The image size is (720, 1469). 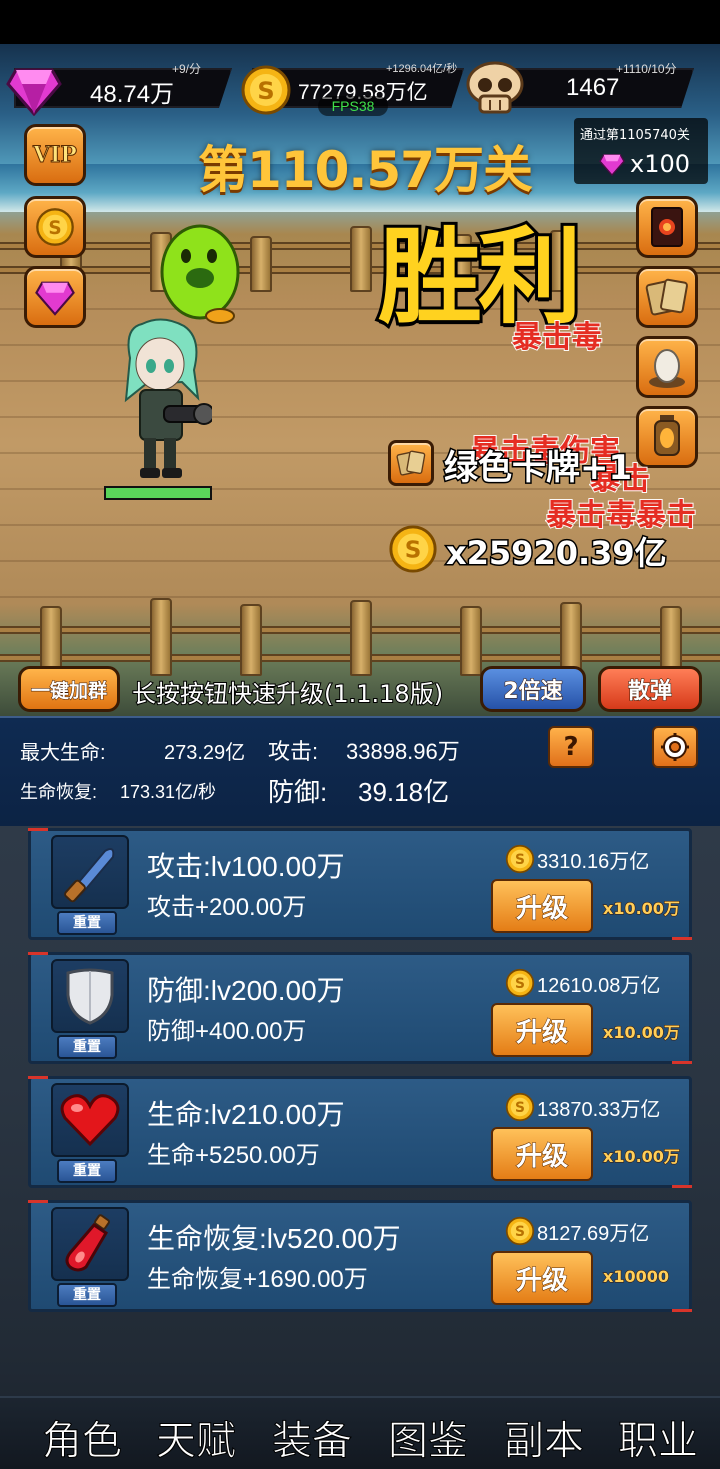 I want to click on lantern-icon, so click(x=667, y=435).